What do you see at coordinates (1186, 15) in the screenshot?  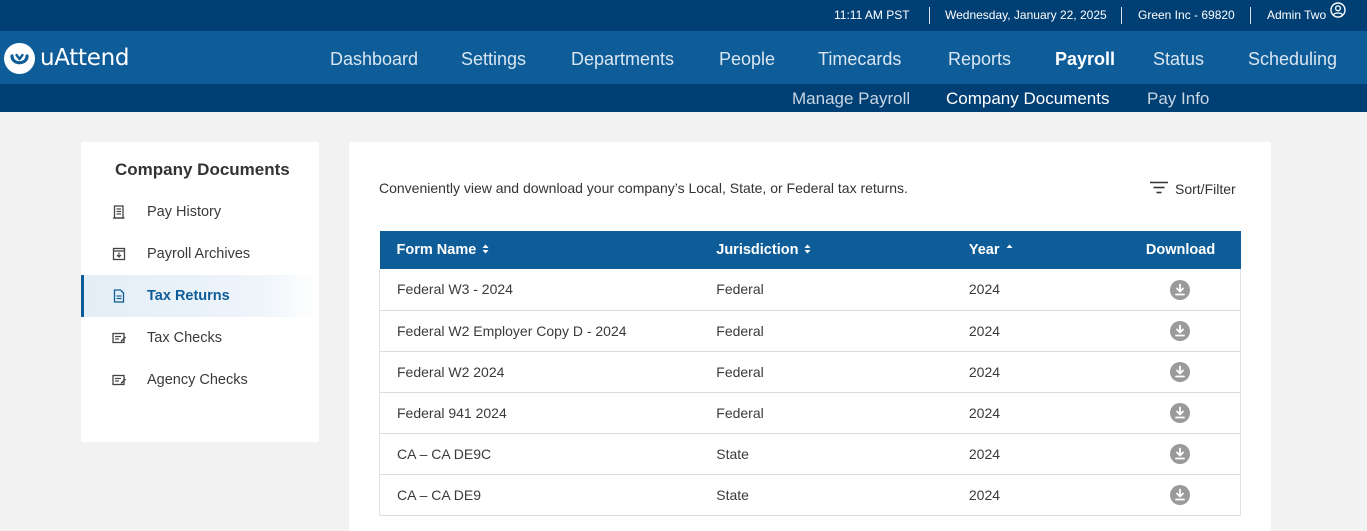 I see `company-name: Green Inc - 69820` at bounding box center [1186, 15].